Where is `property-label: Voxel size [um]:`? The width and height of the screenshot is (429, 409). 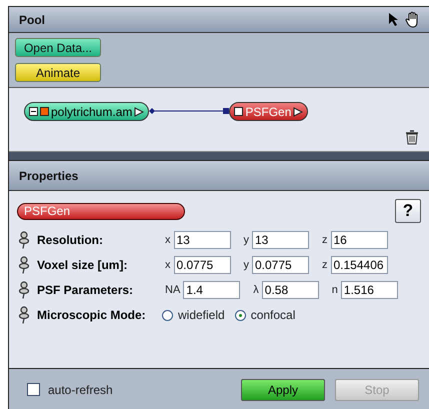
property-label: Voxel size [um]: is located at coordinates (82, 265).